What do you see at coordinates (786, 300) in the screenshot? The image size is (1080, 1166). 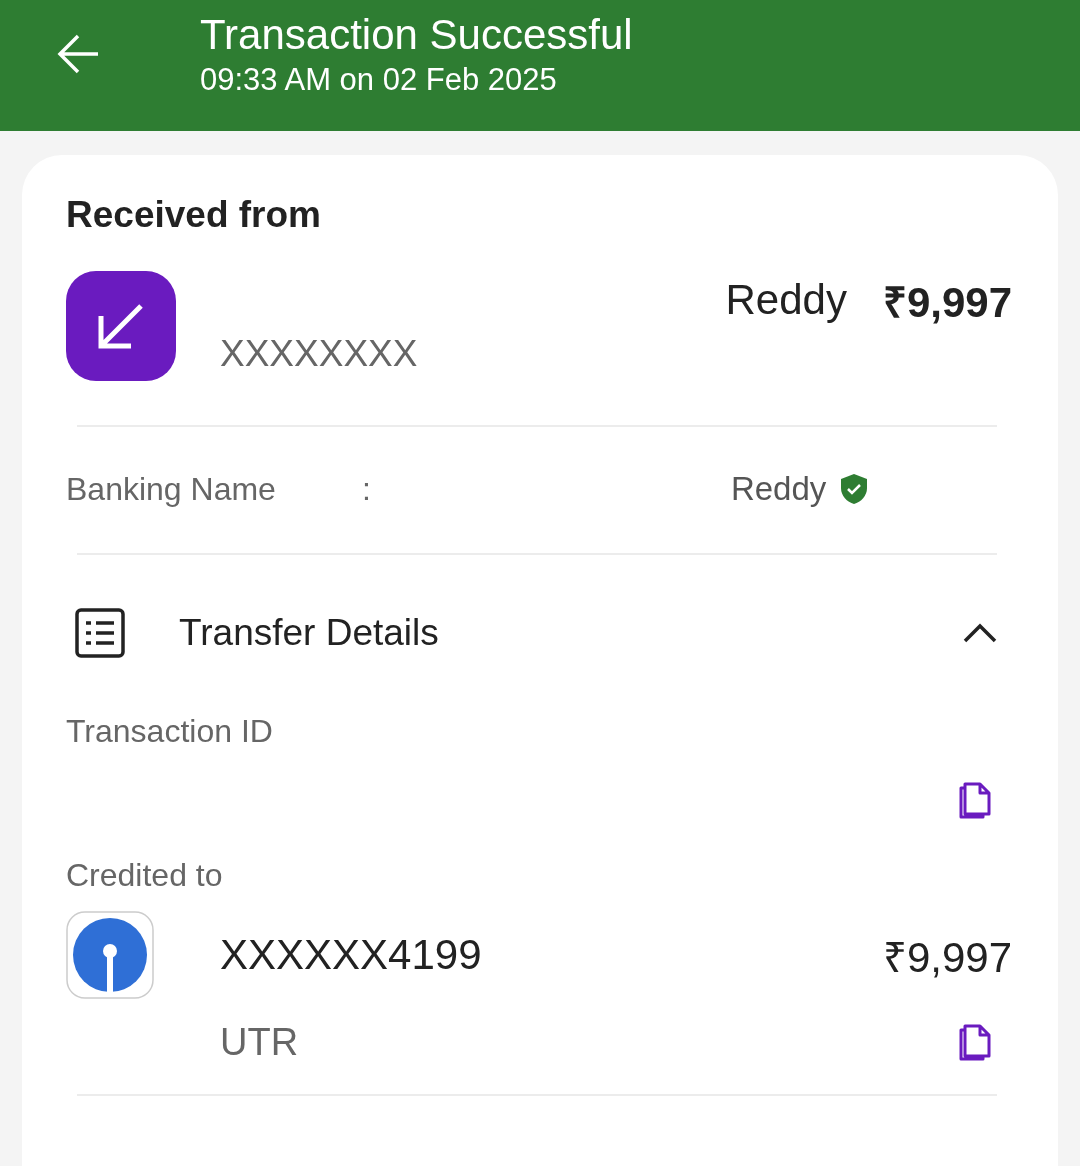 I see `sender-name: Reddy` at bounding box center [786, 300].